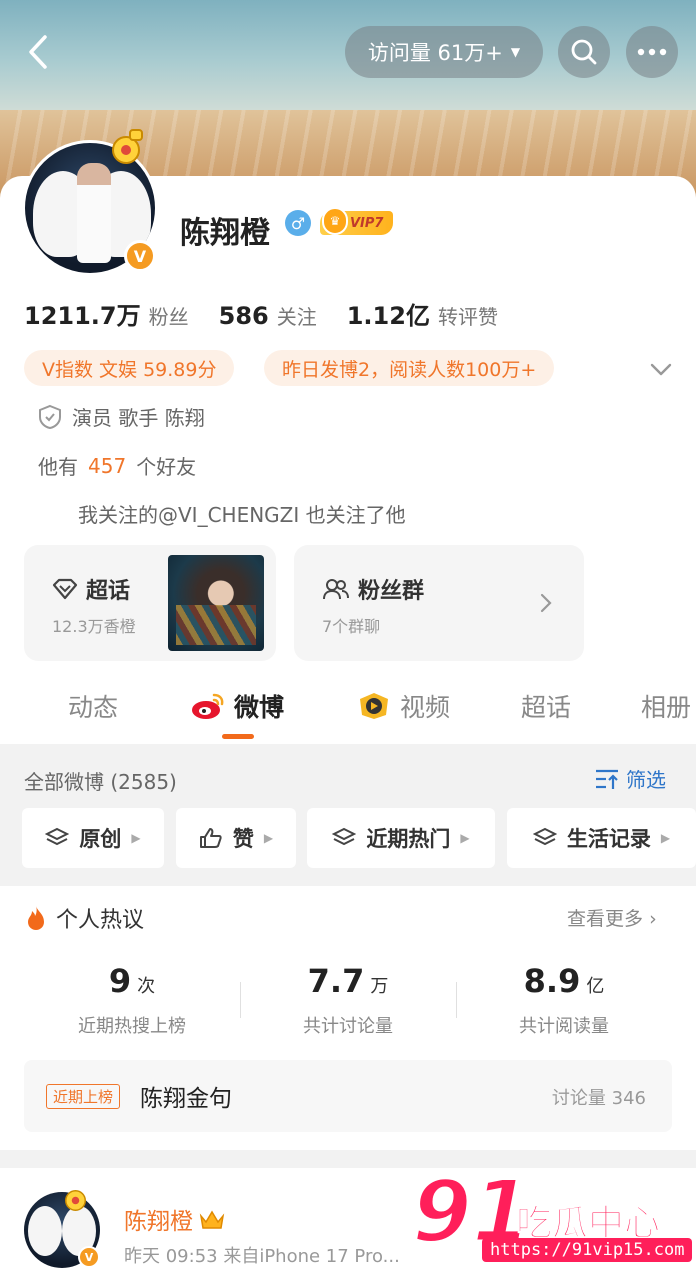 This screenshot has width=696, height=1280. I want to click on post-author-name: 陈翔橙, so click(158, 1222).